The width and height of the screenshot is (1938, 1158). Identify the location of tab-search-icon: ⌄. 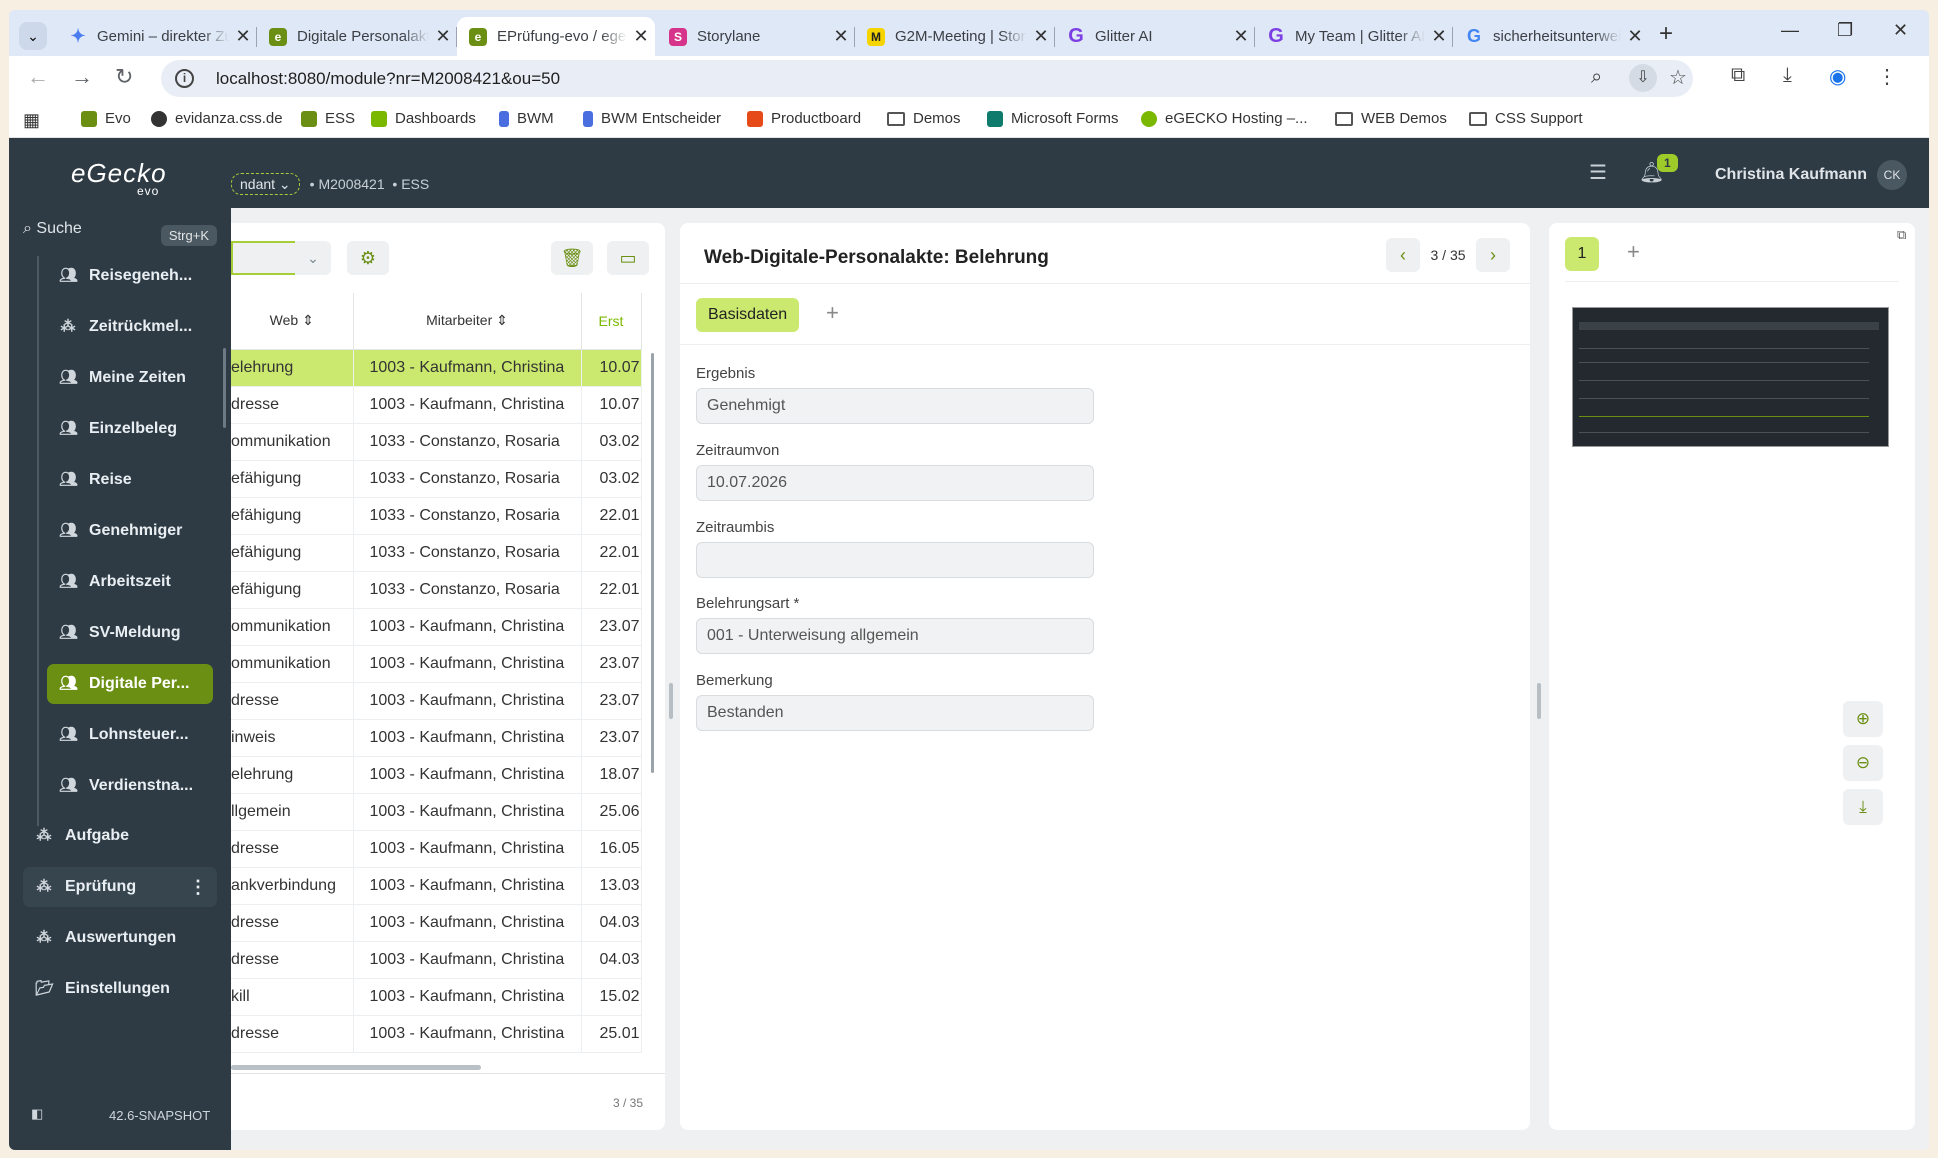
(33, 36).